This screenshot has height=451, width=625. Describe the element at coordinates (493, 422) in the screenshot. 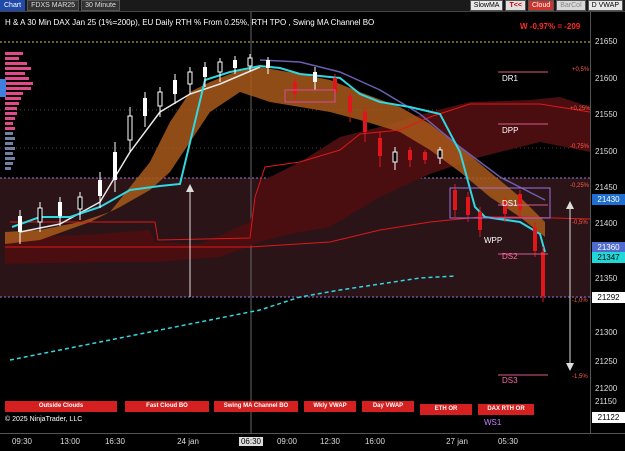

I see `level-ws1: WS1` at that location.